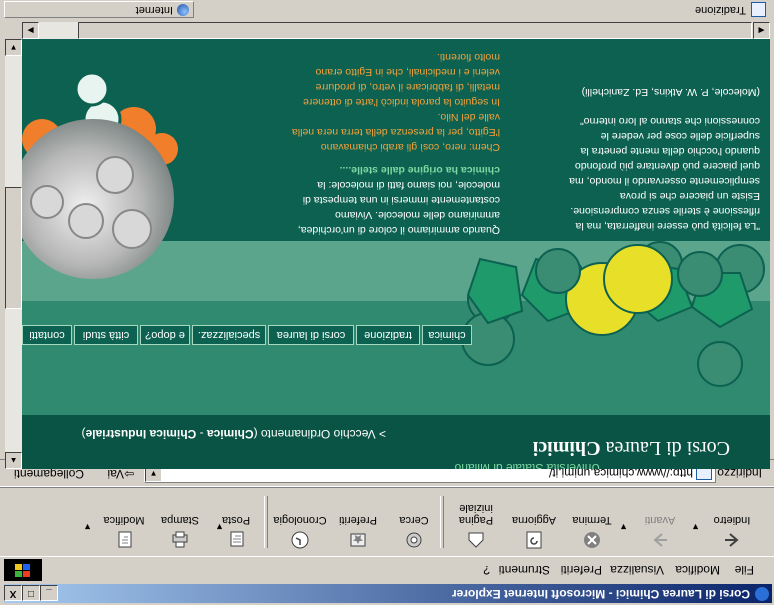 This screenshot has height=605, width=774. Describe the element at coordinates (99, 9) in the screenshot. I see `security-zone: Internet` at that location.